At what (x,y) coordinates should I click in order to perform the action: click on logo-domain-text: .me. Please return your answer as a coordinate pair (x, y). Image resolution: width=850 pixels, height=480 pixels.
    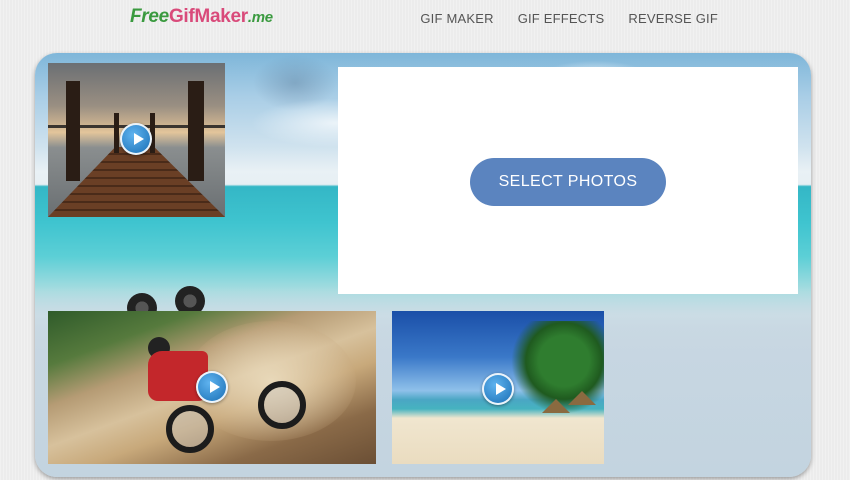
    Looking at the image, I should click on (260, 17).